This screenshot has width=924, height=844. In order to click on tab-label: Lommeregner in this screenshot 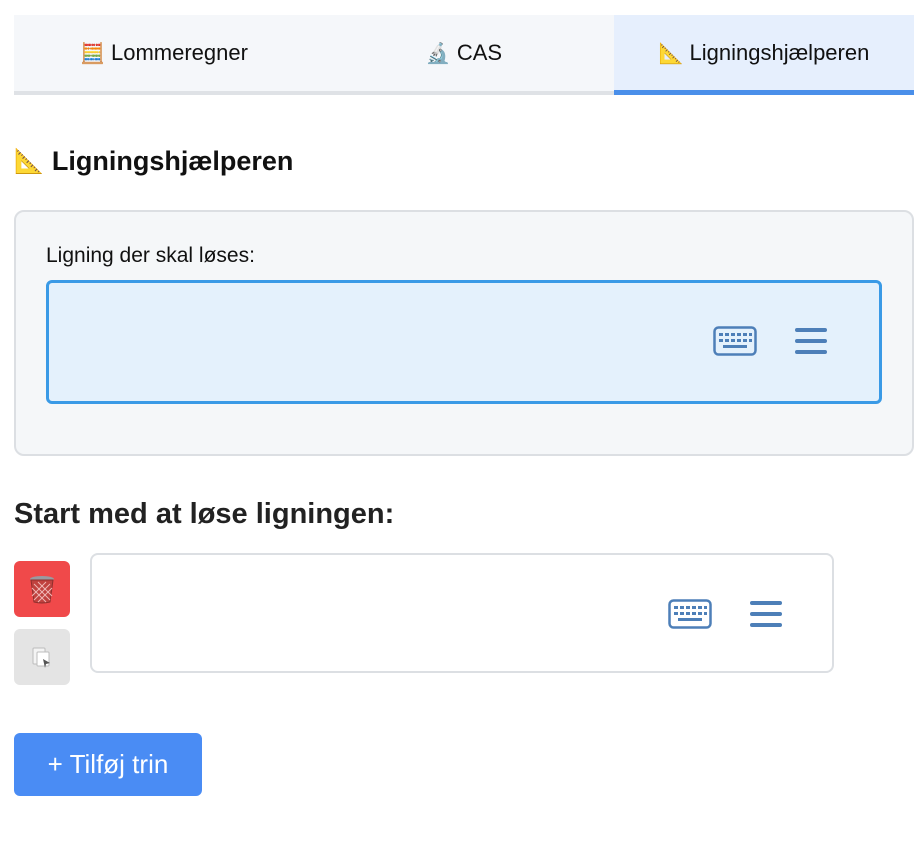, I will do `click(179, 52)`.